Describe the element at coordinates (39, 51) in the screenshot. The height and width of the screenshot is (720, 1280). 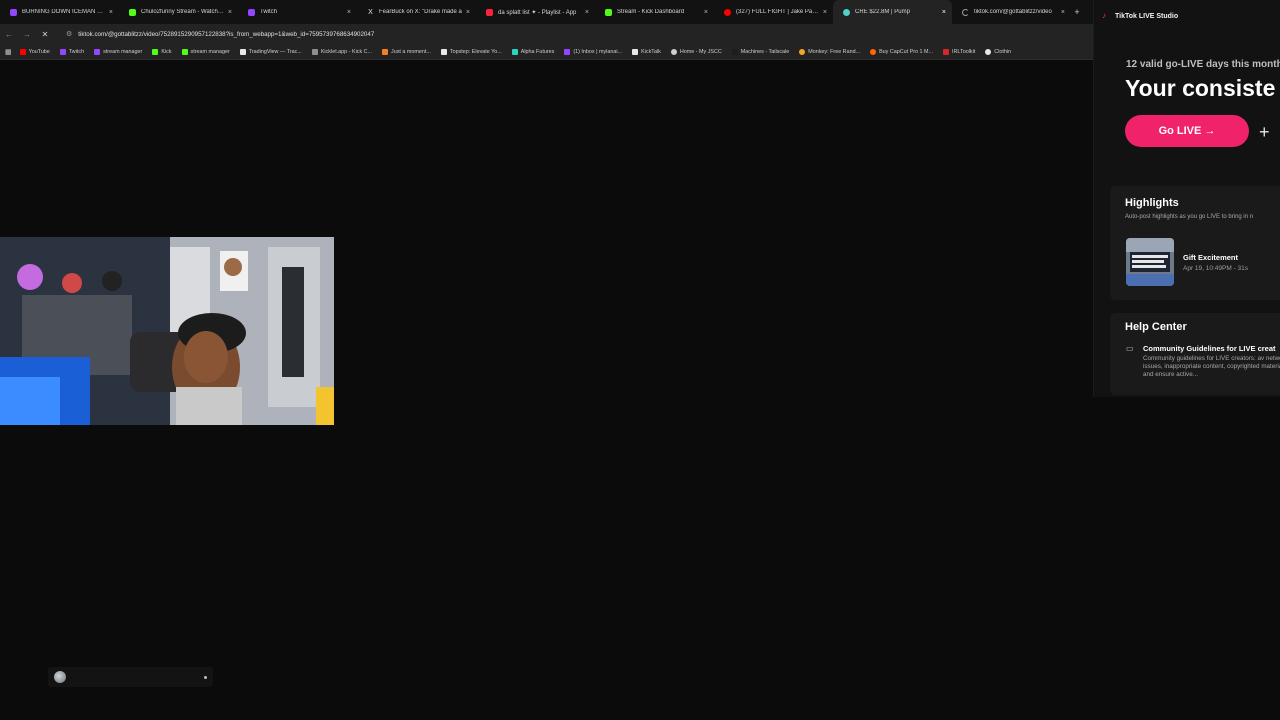
I see `bookmark-label: YouTube` at that location.